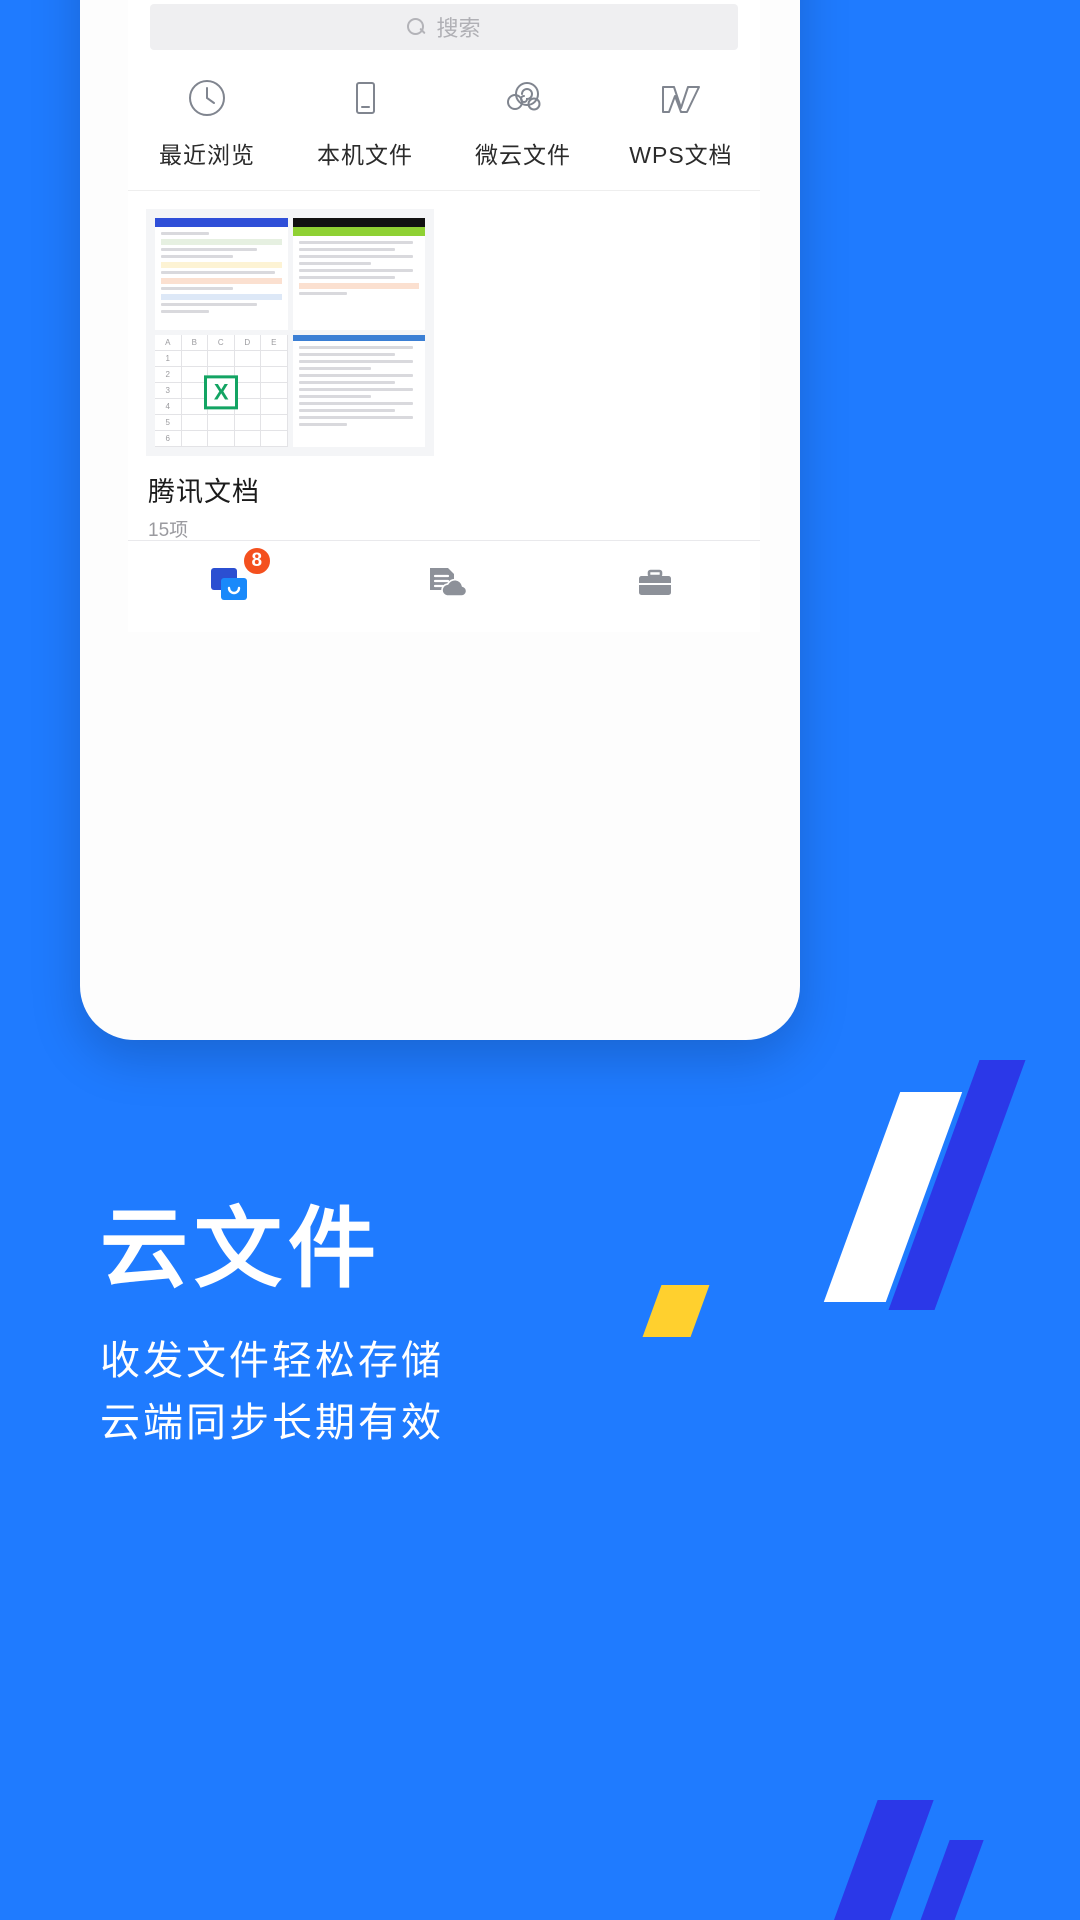 The height and width of the screenshot is (1920, 1080). I want to click on bottom-tab-bar: 8, so click(444, 586).